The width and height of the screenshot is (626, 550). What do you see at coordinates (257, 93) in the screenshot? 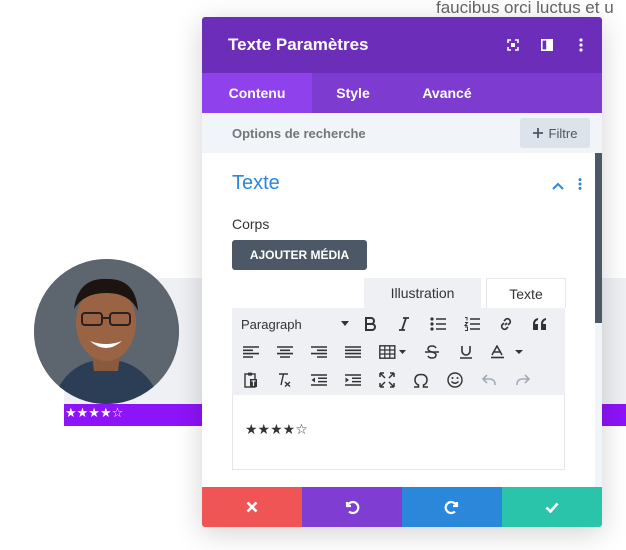
I see `tab-contenu: Contenu` at bounding box center [257, 93].